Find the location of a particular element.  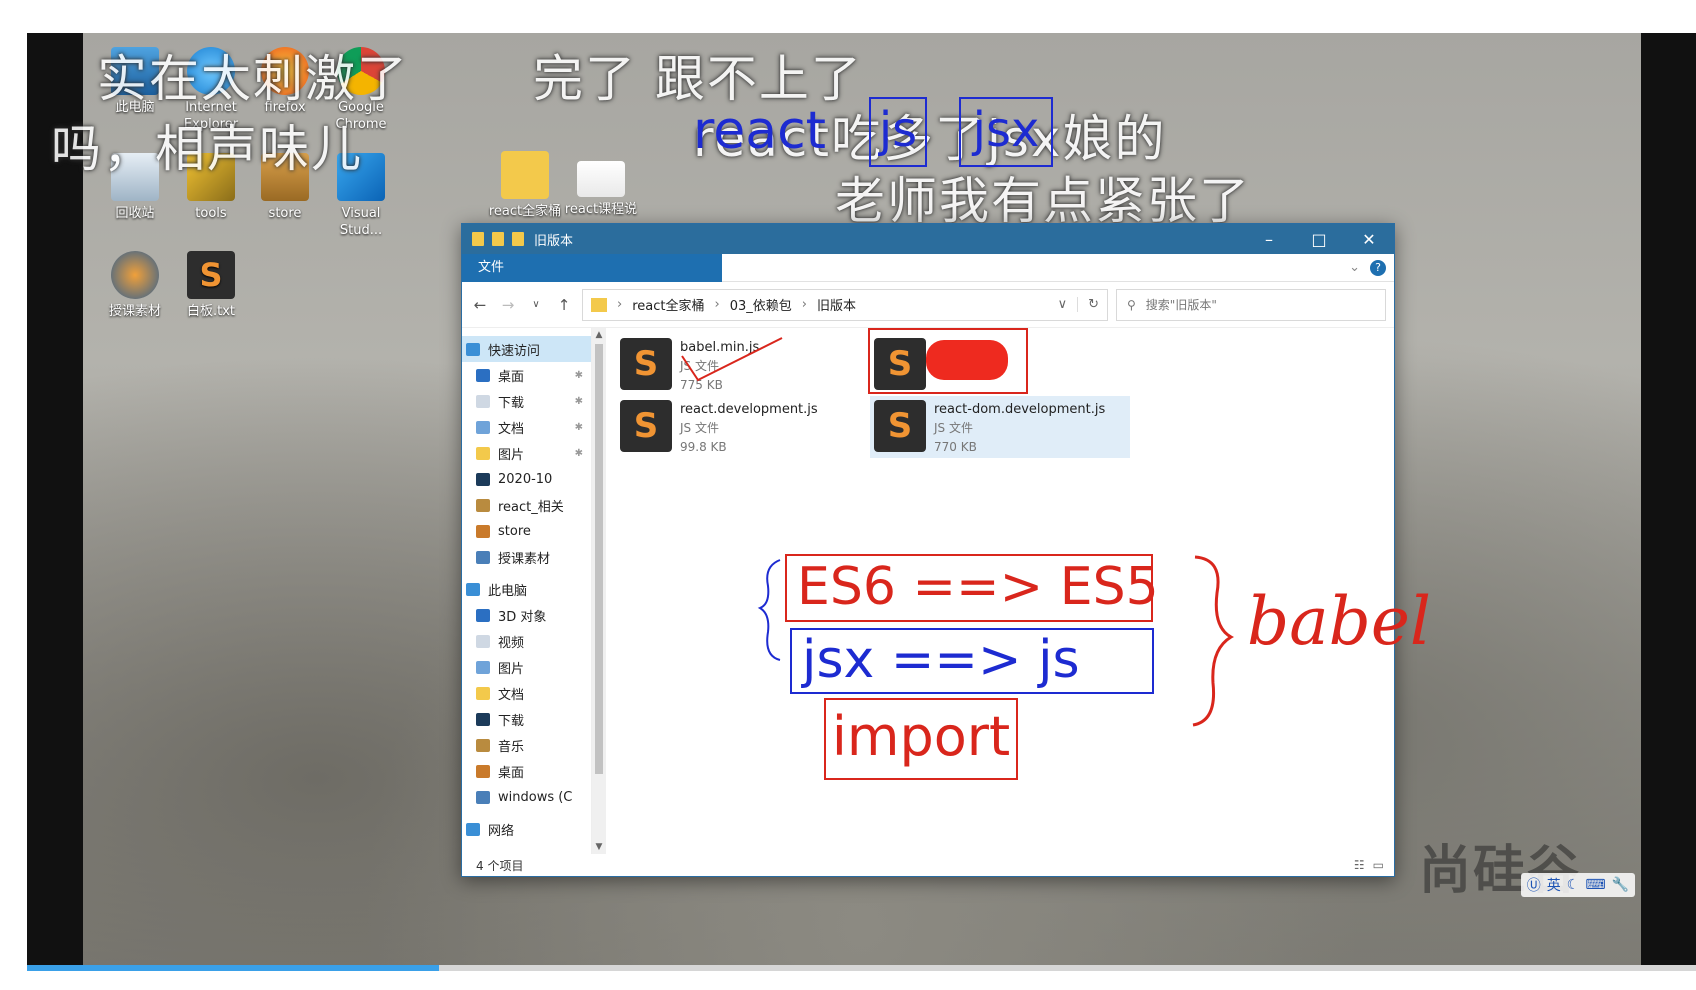

icon-label: tools is located at coordinates (211, 213).